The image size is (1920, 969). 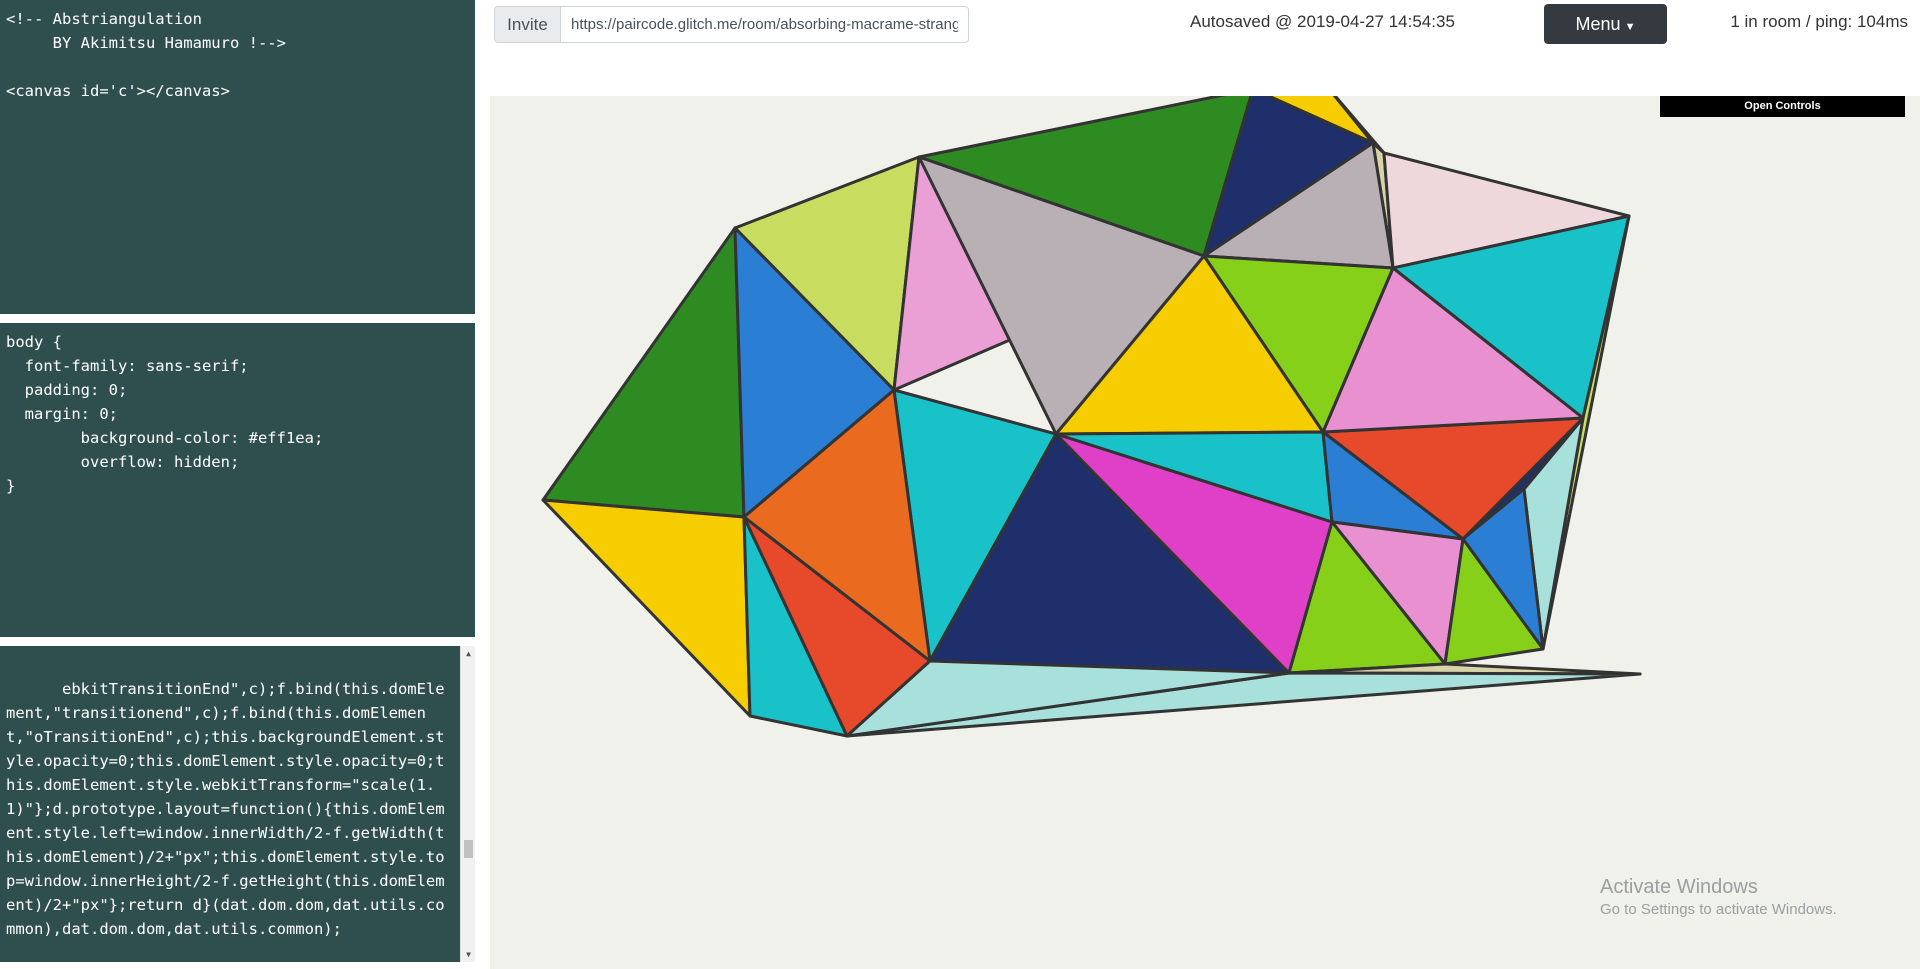 What do you see at coordinates (1718, 909) in the screenshot?
I see `watermark-subtitle: Go to Settings to activate Windows.` at bounding box center [1718, 909].